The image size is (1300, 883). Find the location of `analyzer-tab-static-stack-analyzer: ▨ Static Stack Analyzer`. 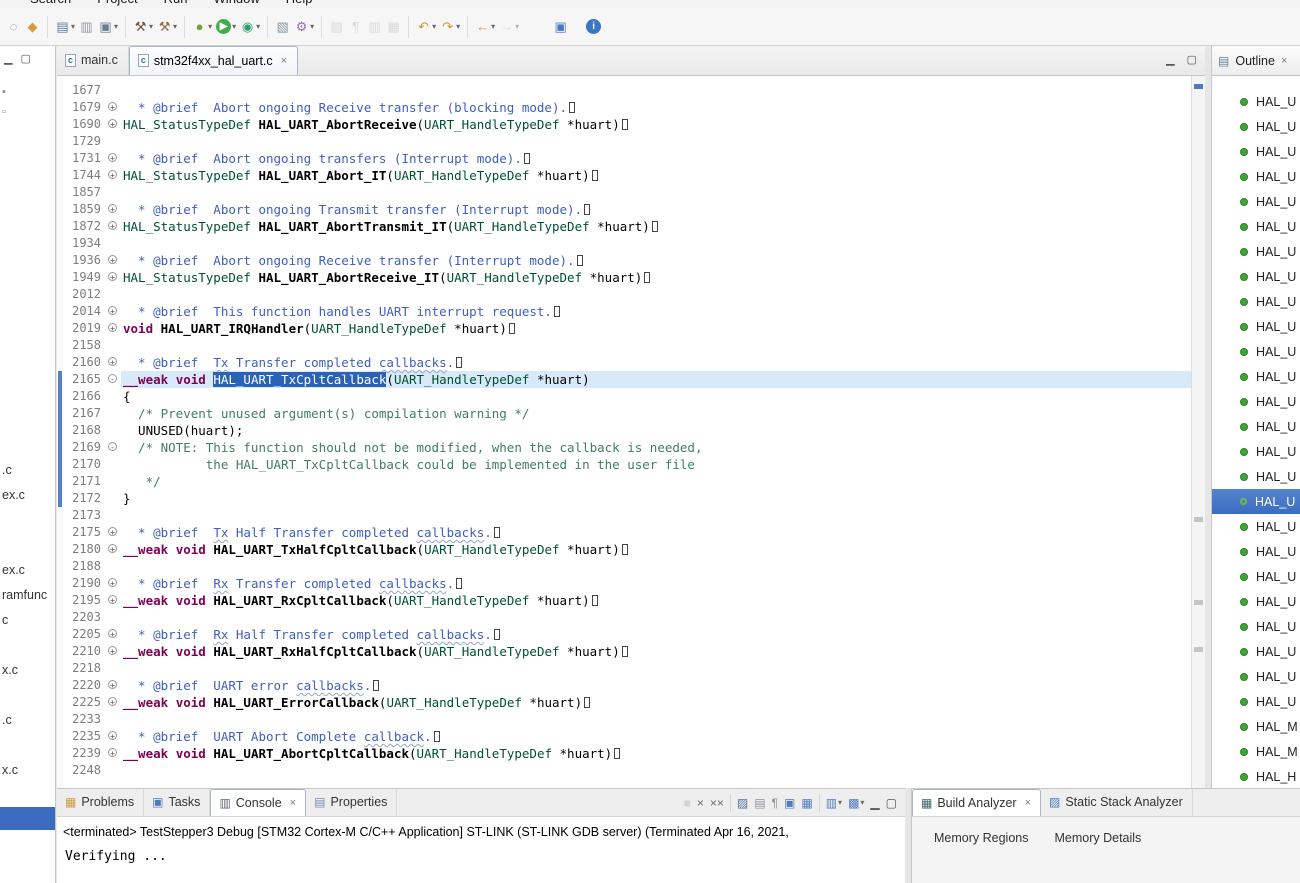

analyzer-tab-static-stack-analyzer: ▨ Static Stack Analyzer is located at coordinates (1117, 802).